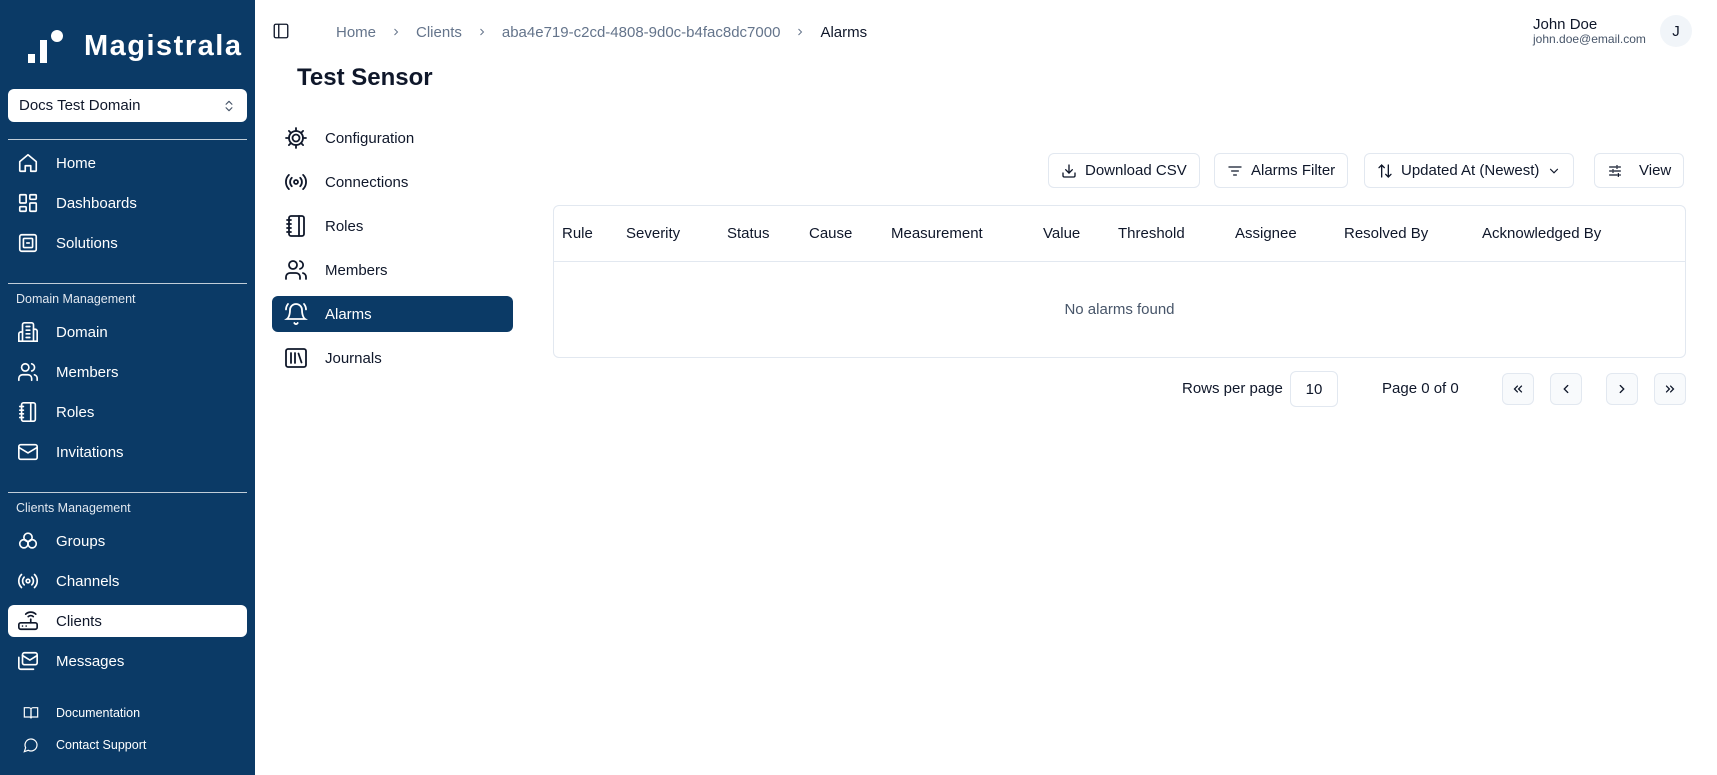 The width and height of the screenshot is (1717, 775). What do you see at coordinates (127, 332) in the screenshot?
I see `sidebar-item-domain: Domain` at bounding box center [127, 332].